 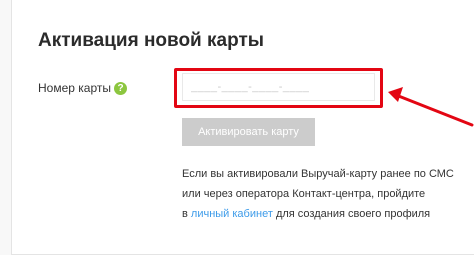 I want to click on help-icon: ?, so click(x=120, y=88).